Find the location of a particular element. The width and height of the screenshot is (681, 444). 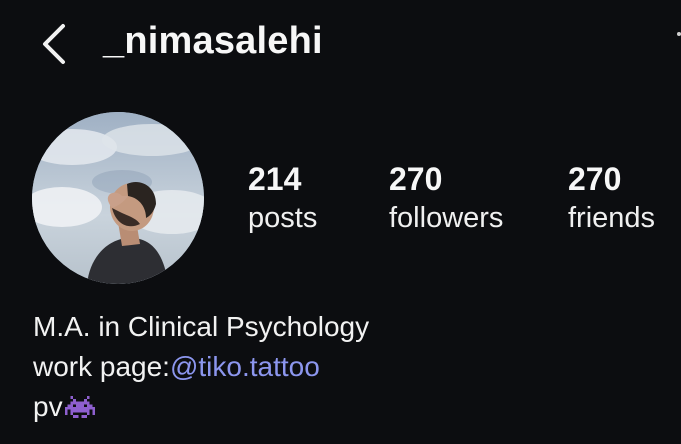

followers-label: followers is located at coordinates (446, 218).